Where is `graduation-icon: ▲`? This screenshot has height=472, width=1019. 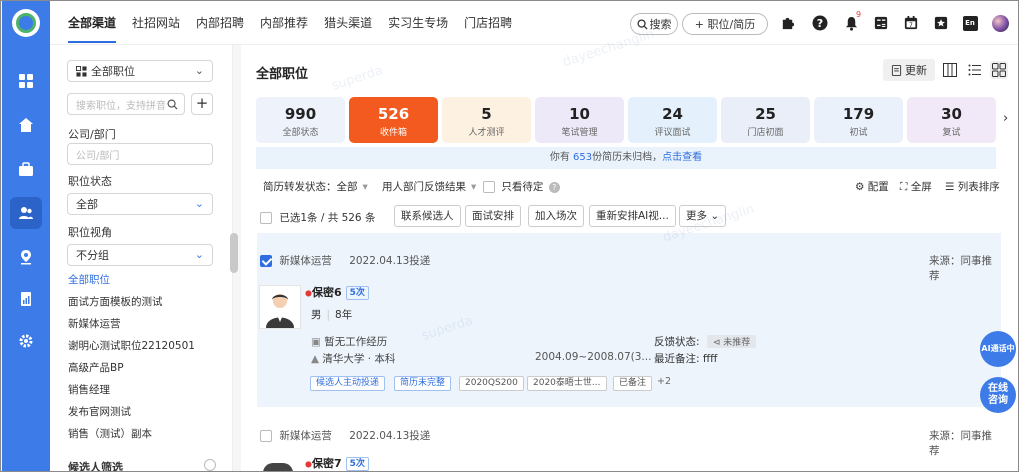 graduation-icon: ▲ is located at coordinates (315, 359).